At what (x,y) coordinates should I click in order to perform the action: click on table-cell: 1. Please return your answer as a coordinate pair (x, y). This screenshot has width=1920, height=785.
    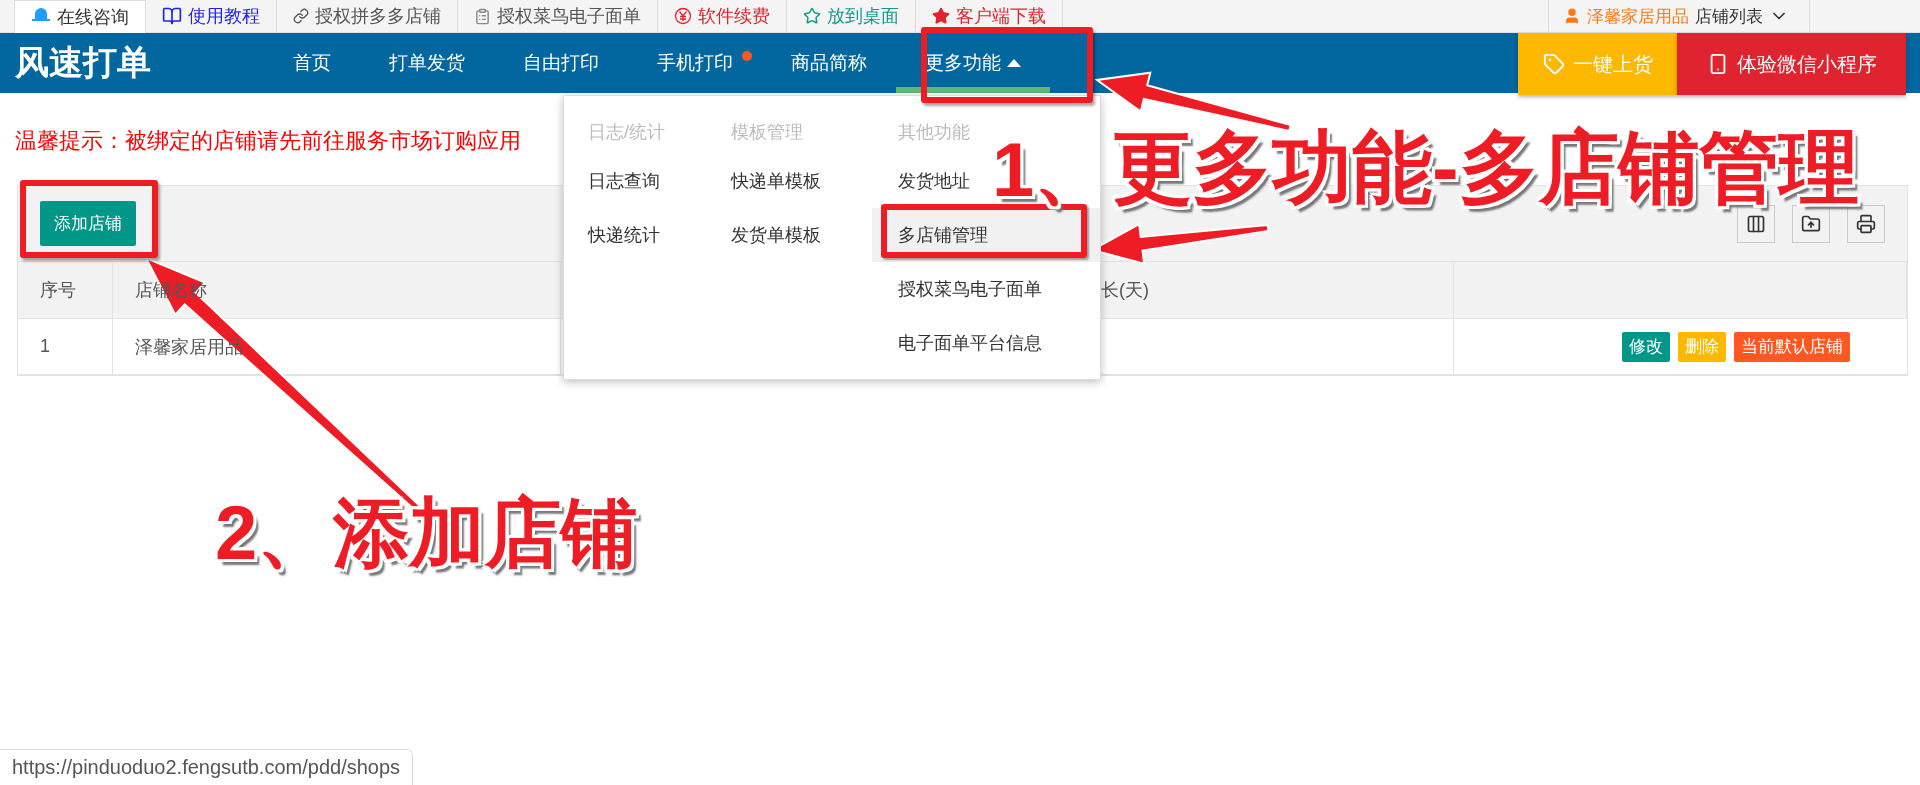
    Looking at the image, I should click on (65, 346).